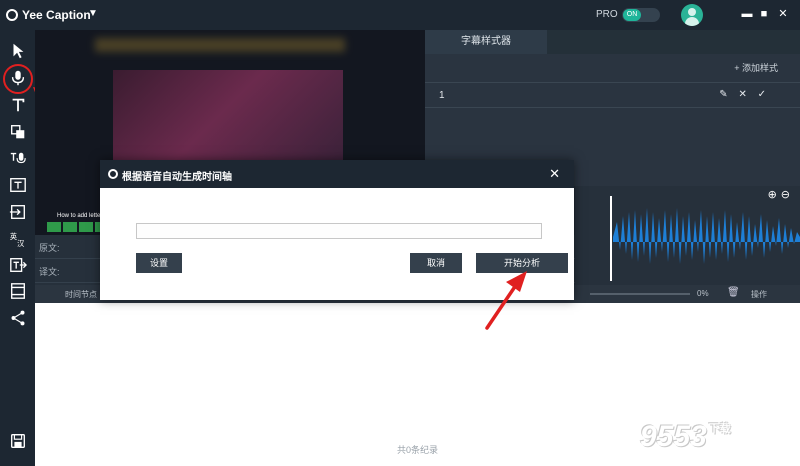  Describe the element at coordinates (400, 15) in the screenshot. I see `title-bar: Yee Caption ▼ PRO ON ▬ ■ ✕` at that location.